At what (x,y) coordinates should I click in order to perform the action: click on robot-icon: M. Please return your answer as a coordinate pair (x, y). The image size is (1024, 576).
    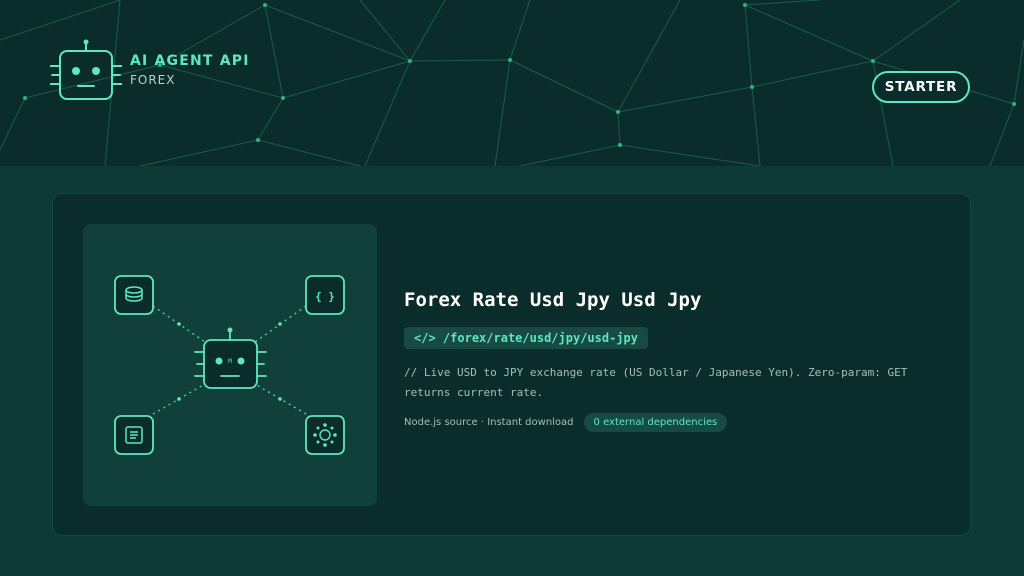
    Looking at the image, I should click on (230, 358).